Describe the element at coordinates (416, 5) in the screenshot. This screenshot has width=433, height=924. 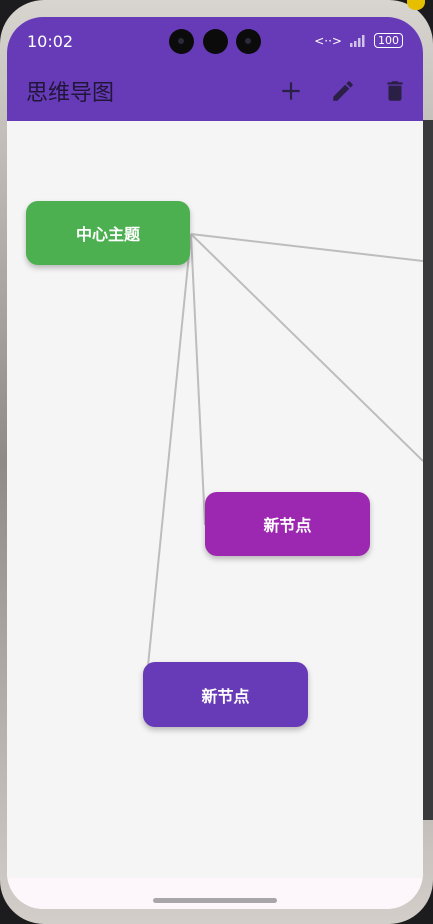
I see `corner-badge` at that location.